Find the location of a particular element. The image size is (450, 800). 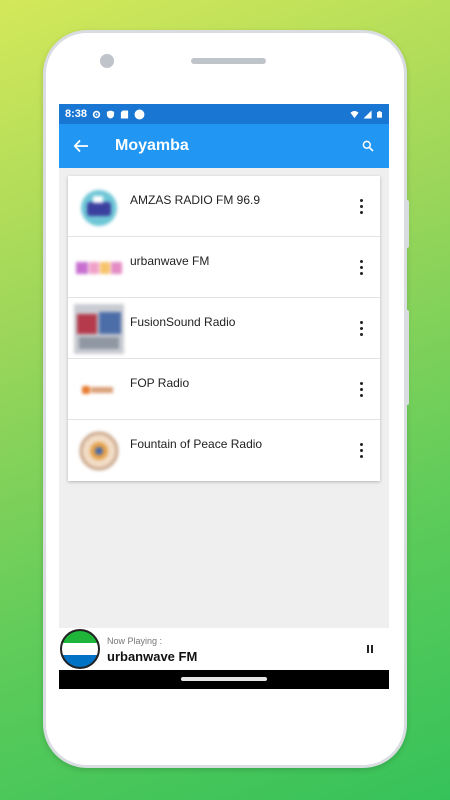

station-name: FusionSound Radio is located at coordinates (183, 322).